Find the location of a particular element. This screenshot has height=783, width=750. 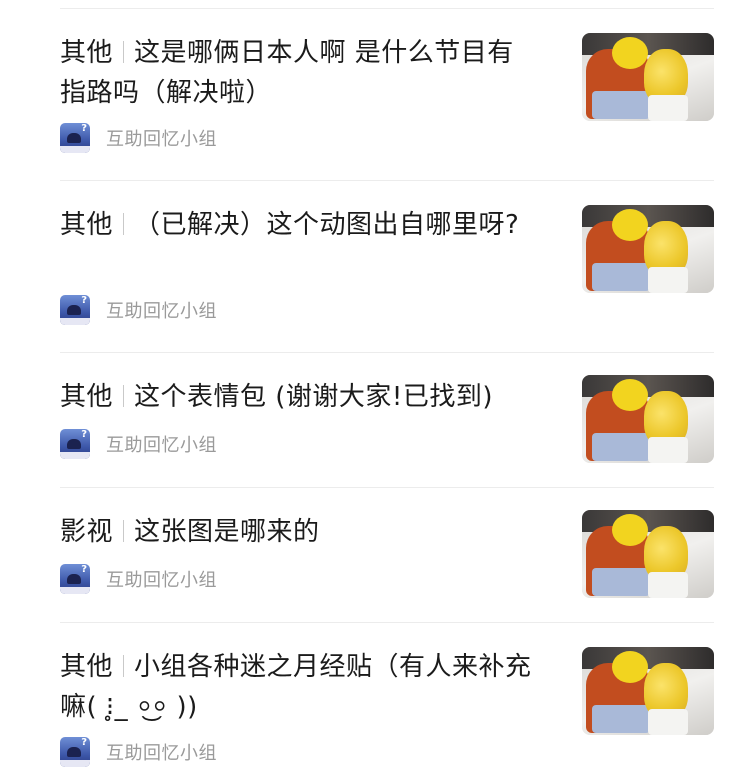

post-title: 影视 这张图是哪来的 is located at coordinates (296, 532).